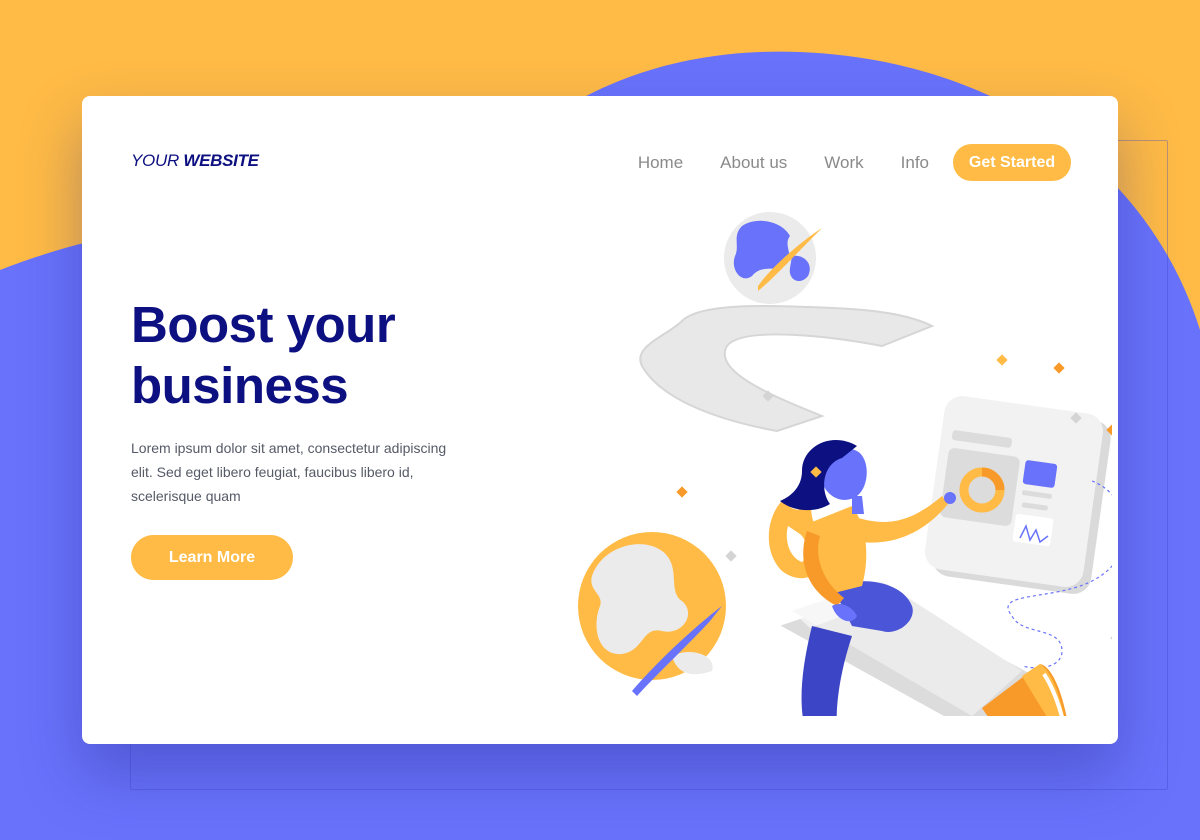 Image resolution: width=1200 pixels, height=840 pixels. What do you see at coordinates (843, 163) in the screenshot?
I see `nav-work-link: Work` at bounding box center [843, 163].